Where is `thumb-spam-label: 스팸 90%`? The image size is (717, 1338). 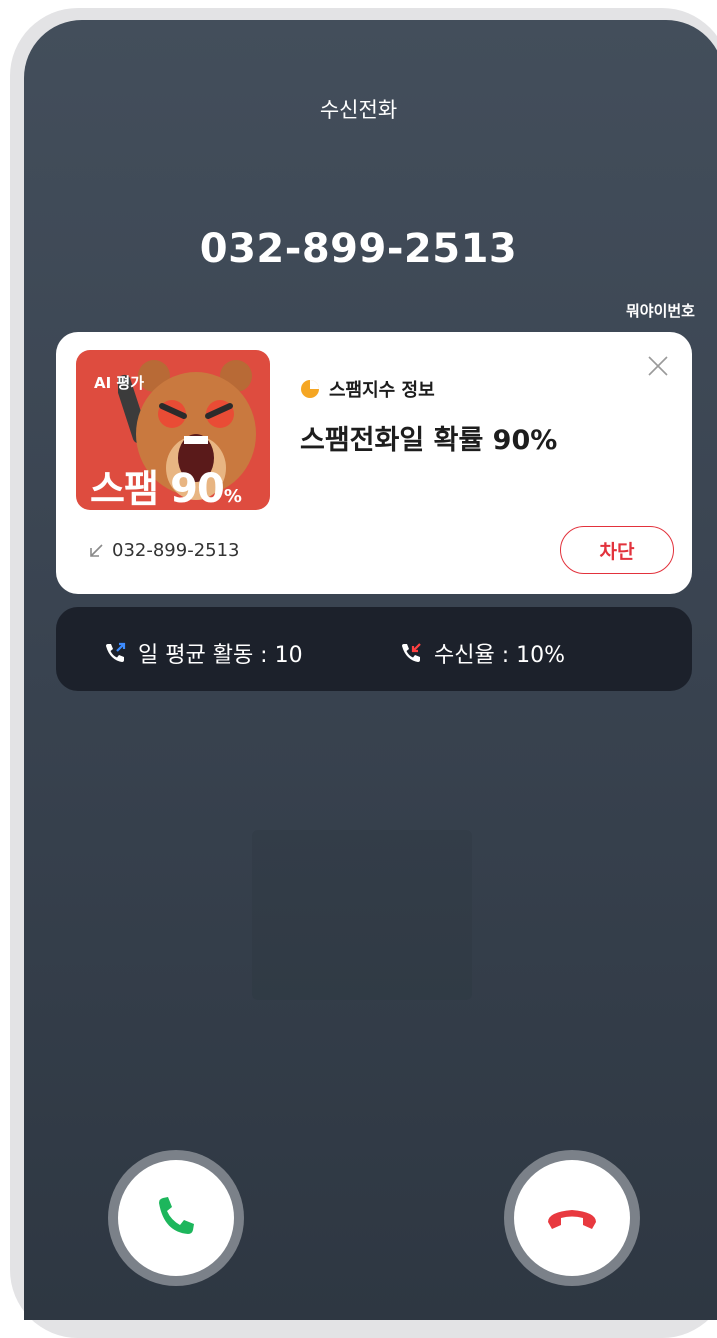
thumb-spam-label: 스팸 90% is located at coordinates (166, 484).